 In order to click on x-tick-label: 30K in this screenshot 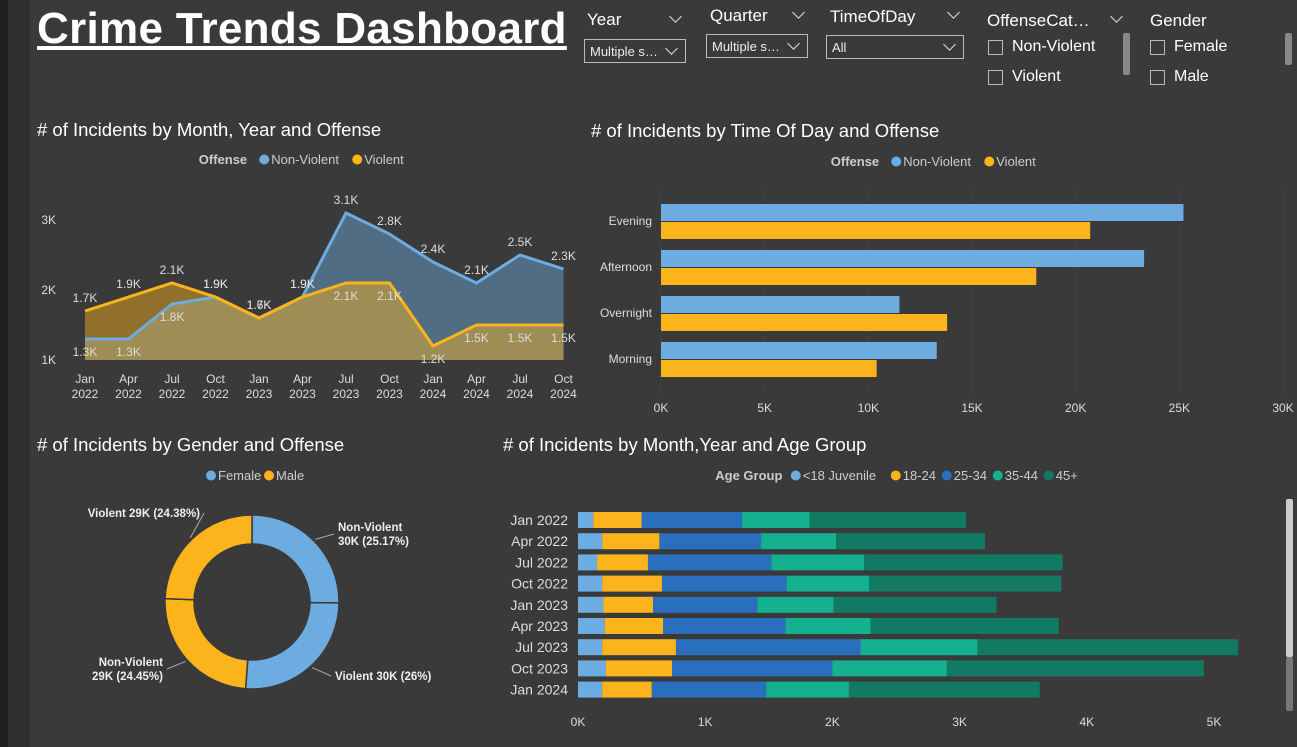, I will do `click(1282, 408)`.